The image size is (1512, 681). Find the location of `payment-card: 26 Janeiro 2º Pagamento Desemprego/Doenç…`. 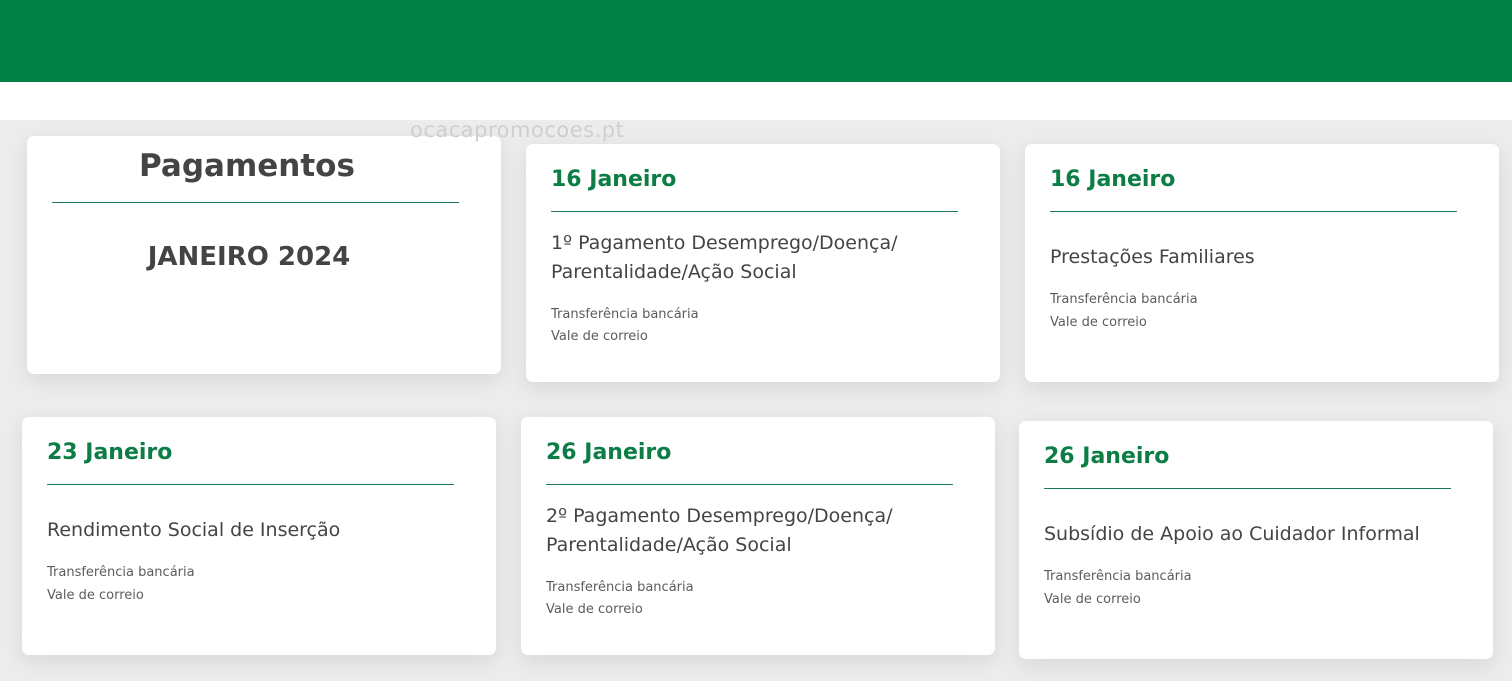

payment-card: 26 Janeiro 2º Pagamento Desemprego/Doenç… is located at coordinates (758, 536).